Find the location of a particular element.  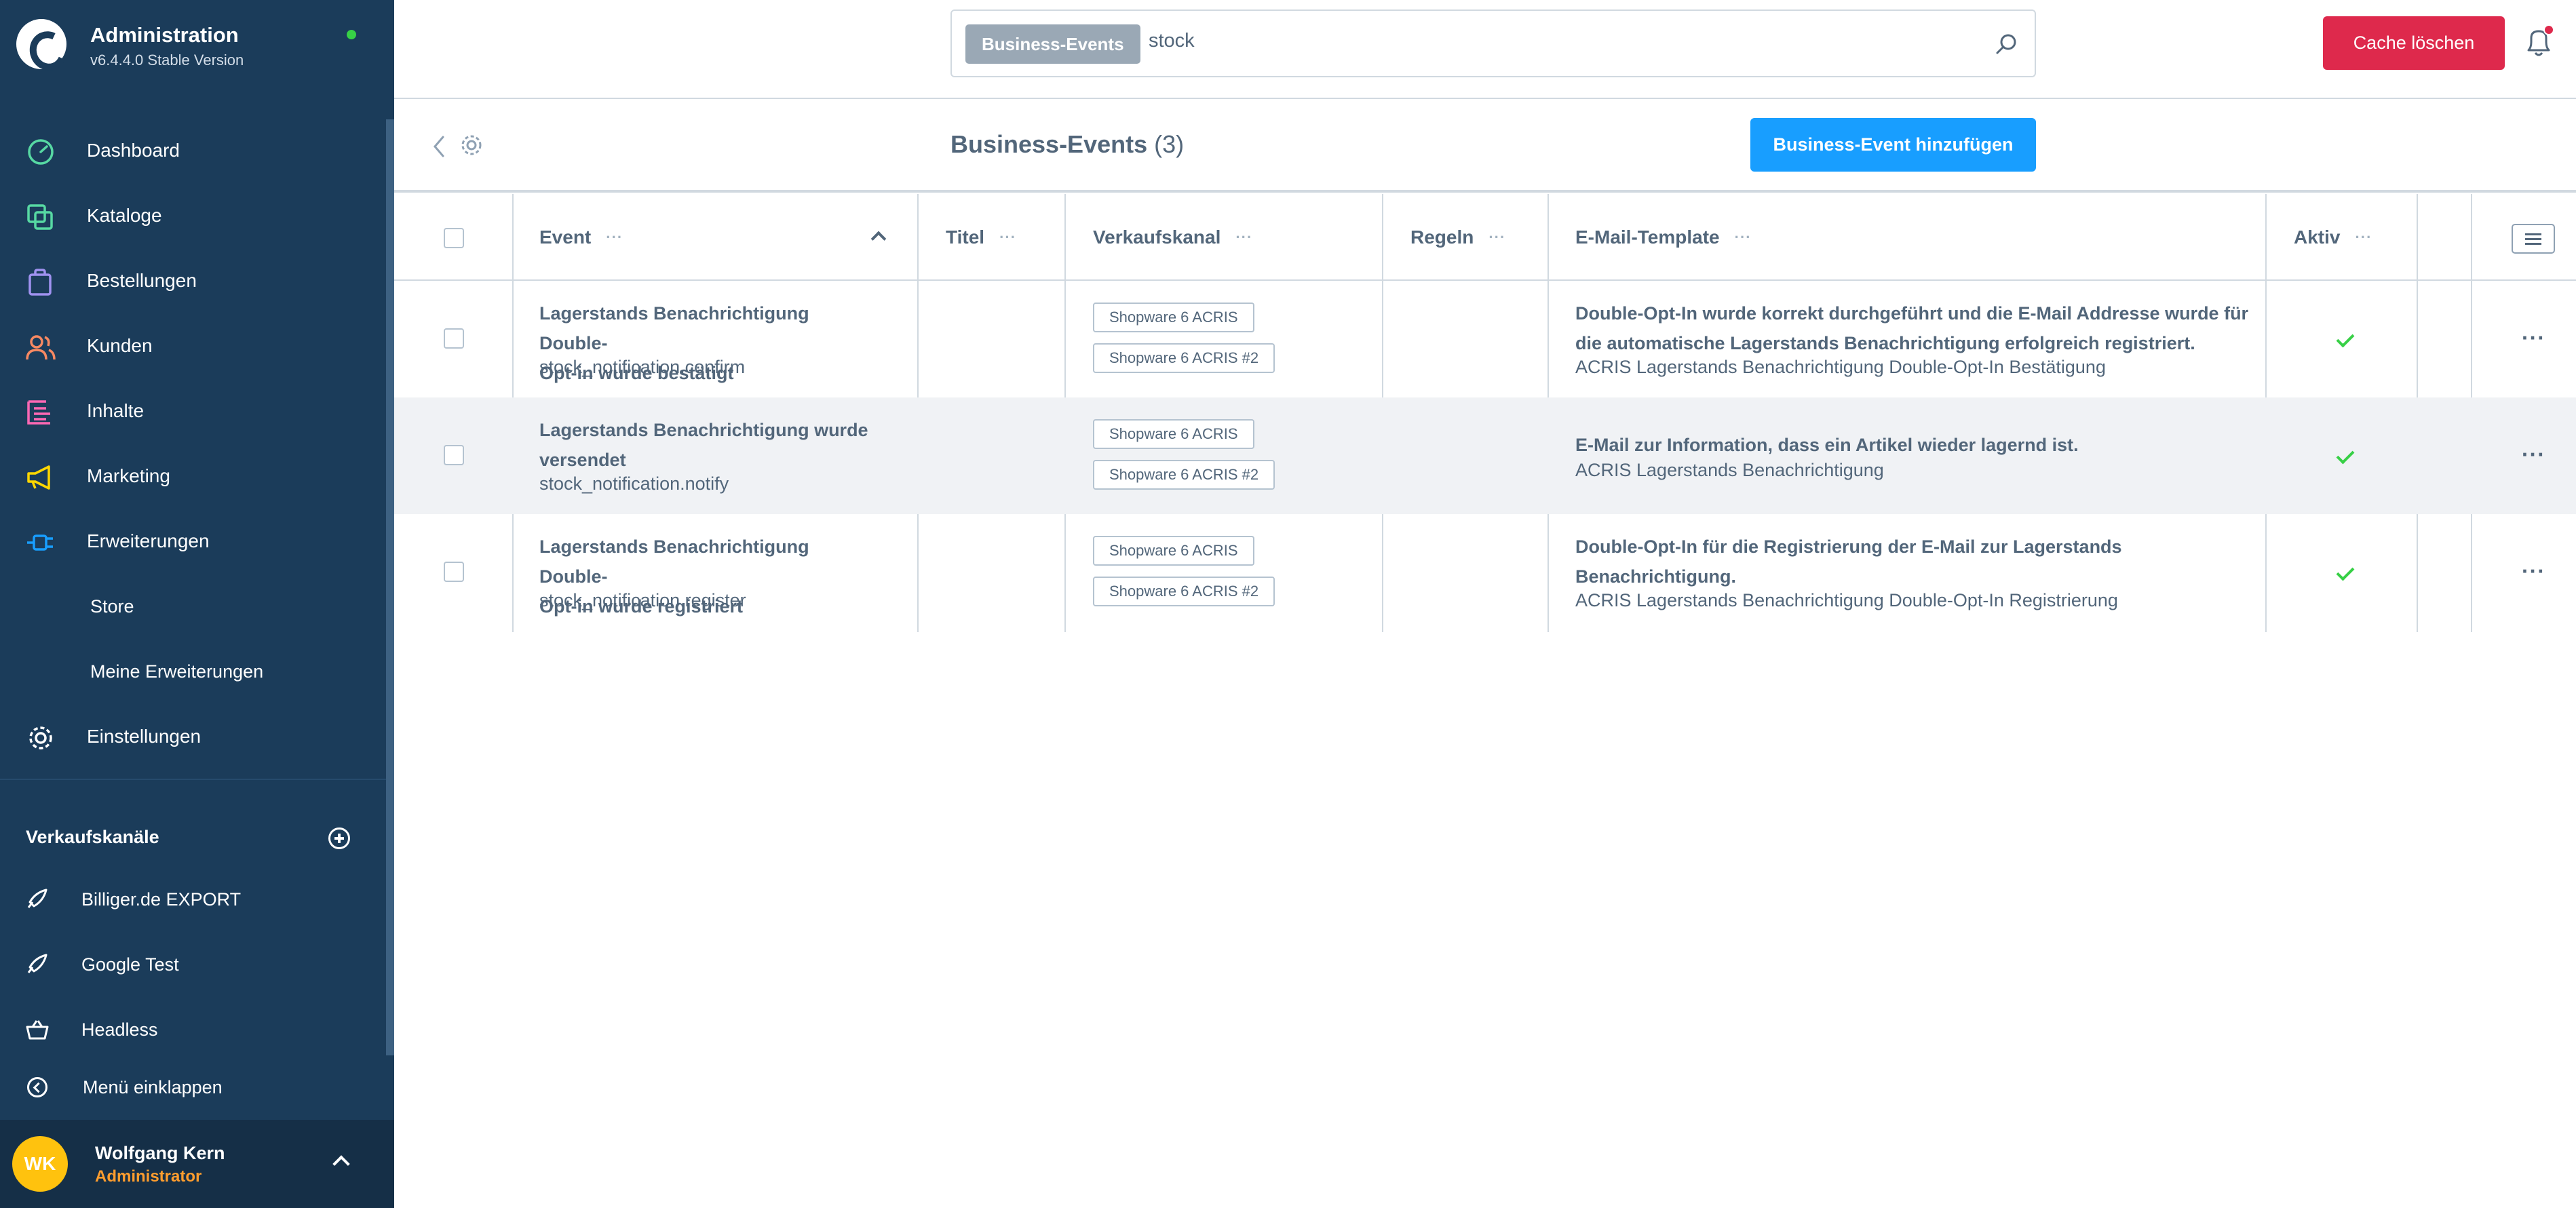

event-technical-name: stock_notification.confirm is located at coordinates (642, 367).